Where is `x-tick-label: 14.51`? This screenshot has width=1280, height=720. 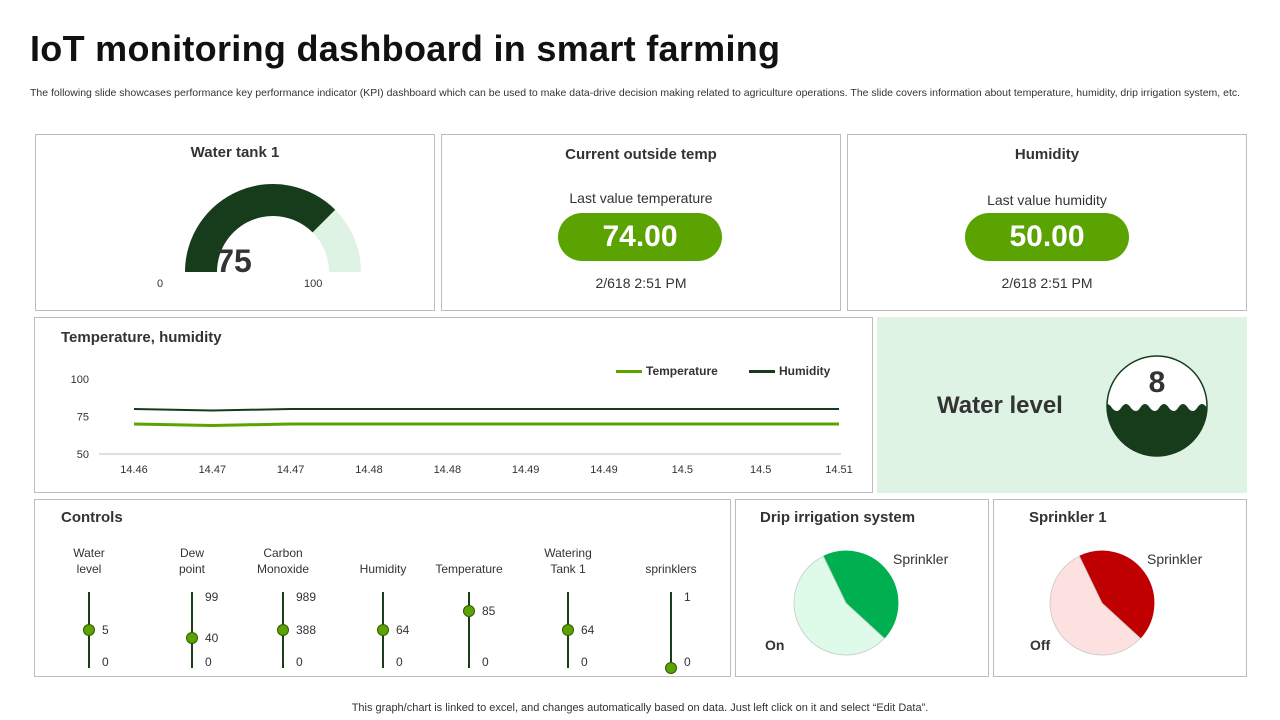 x-tick-label: 14.51 is located at coordinates (839, 470).